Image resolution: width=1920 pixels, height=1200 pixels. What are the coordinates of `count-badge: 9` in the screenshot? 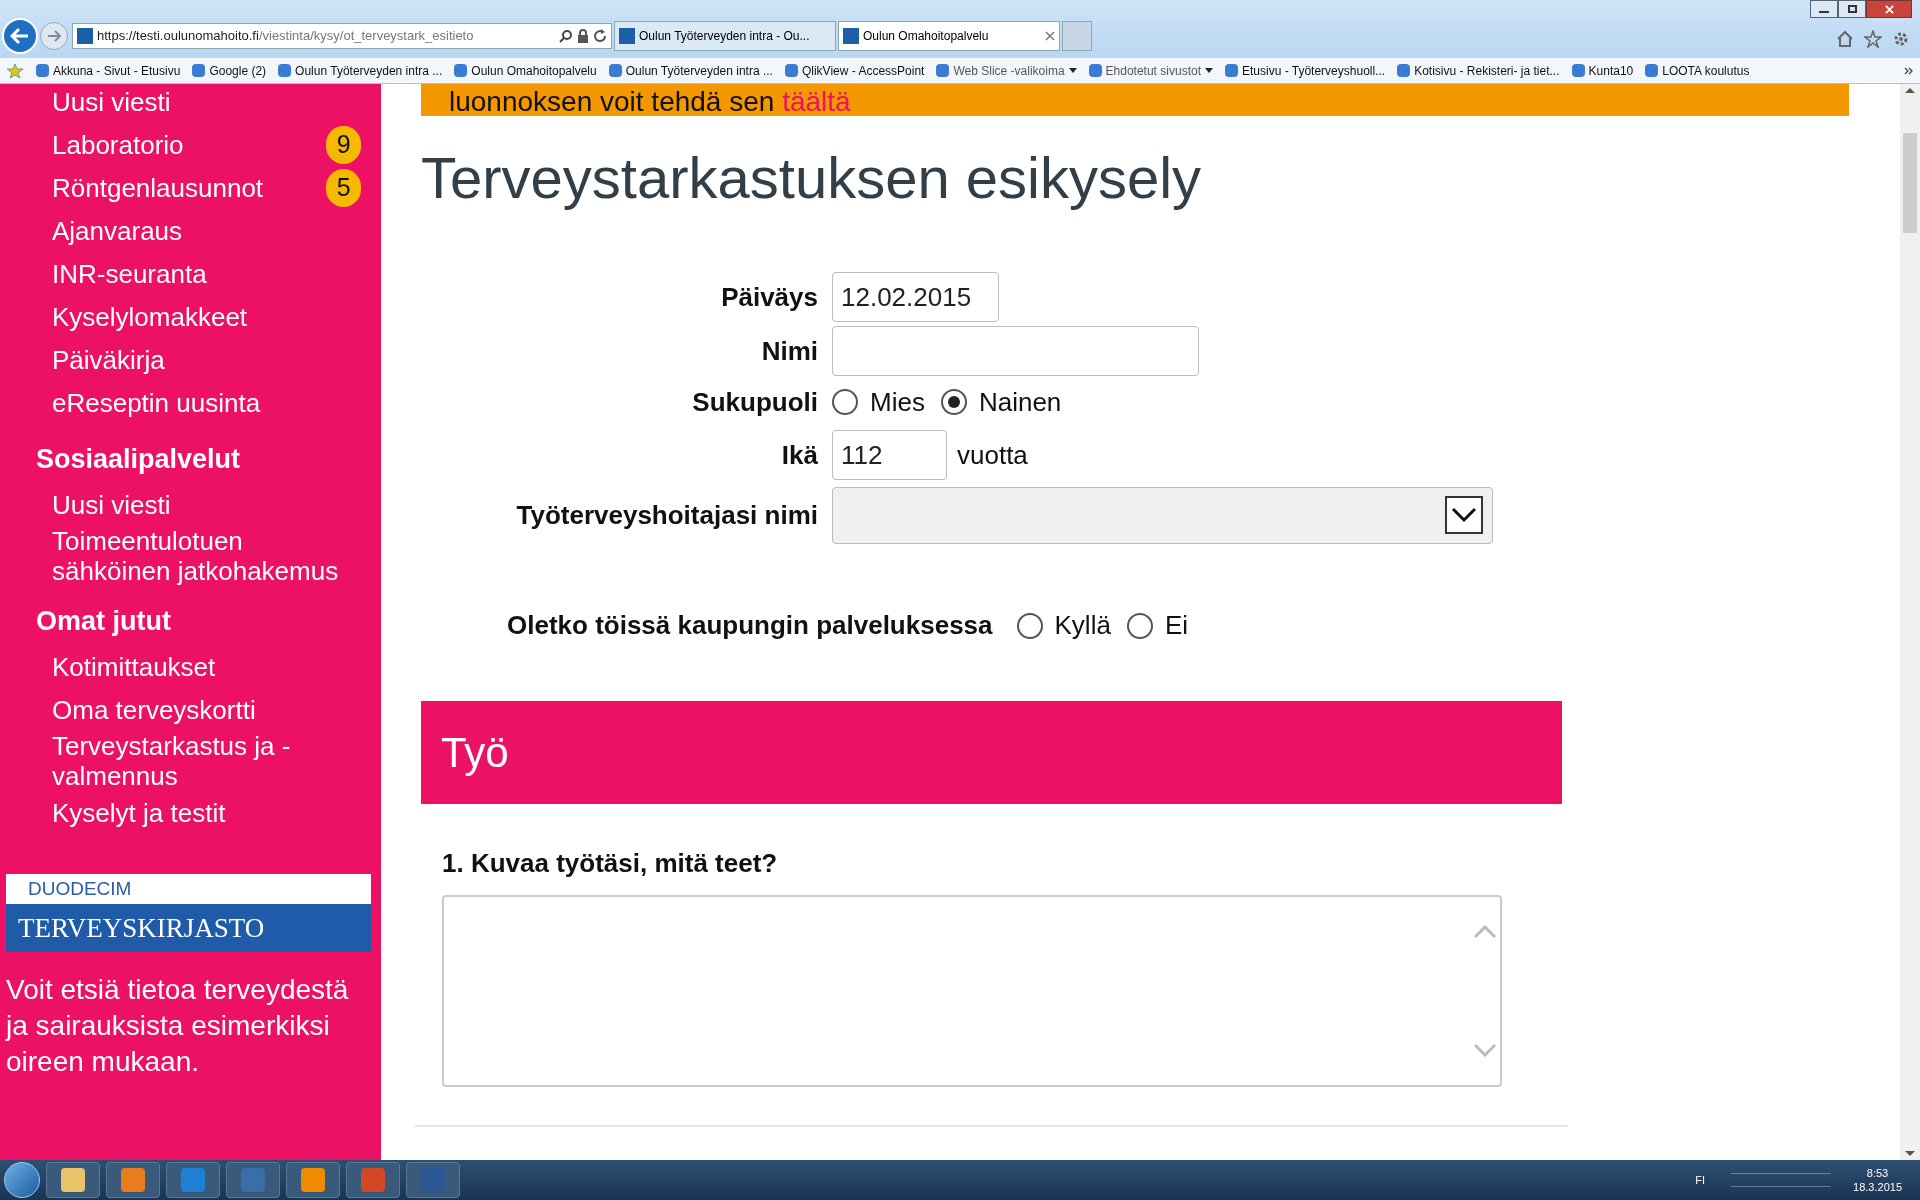 It's located at (343, 144).